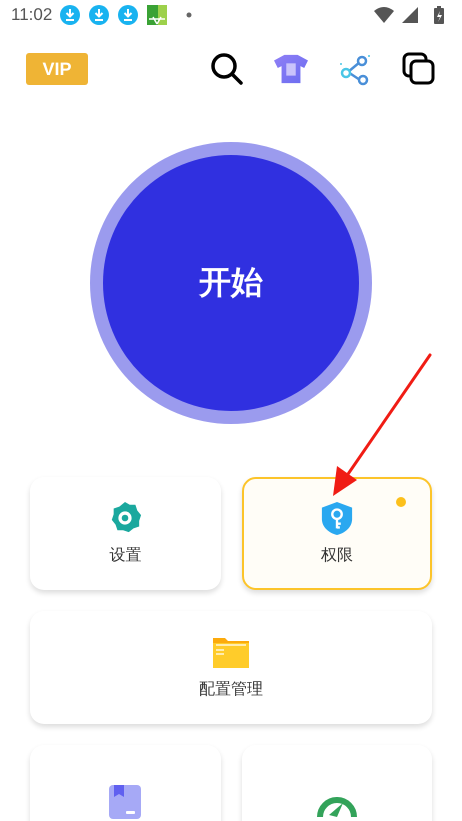 This screenshot has width=462, height=821. What do you see at coordinates (125, 555) in the screenshot?
I see `card-label: 设置` at bounding box center [125, 555].